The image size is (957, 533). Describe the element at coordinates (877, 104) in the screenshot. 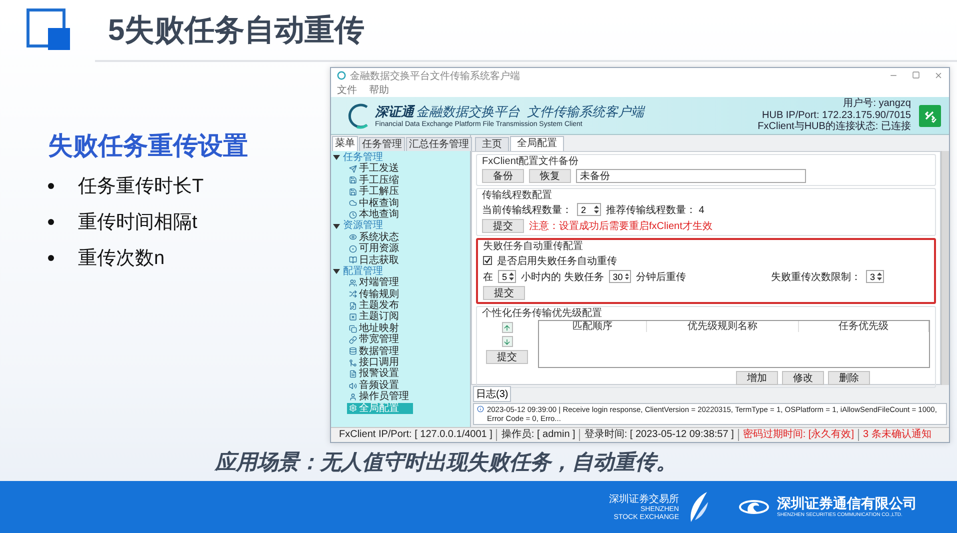

I see `user-id: 用户号: yangzq` at that location.